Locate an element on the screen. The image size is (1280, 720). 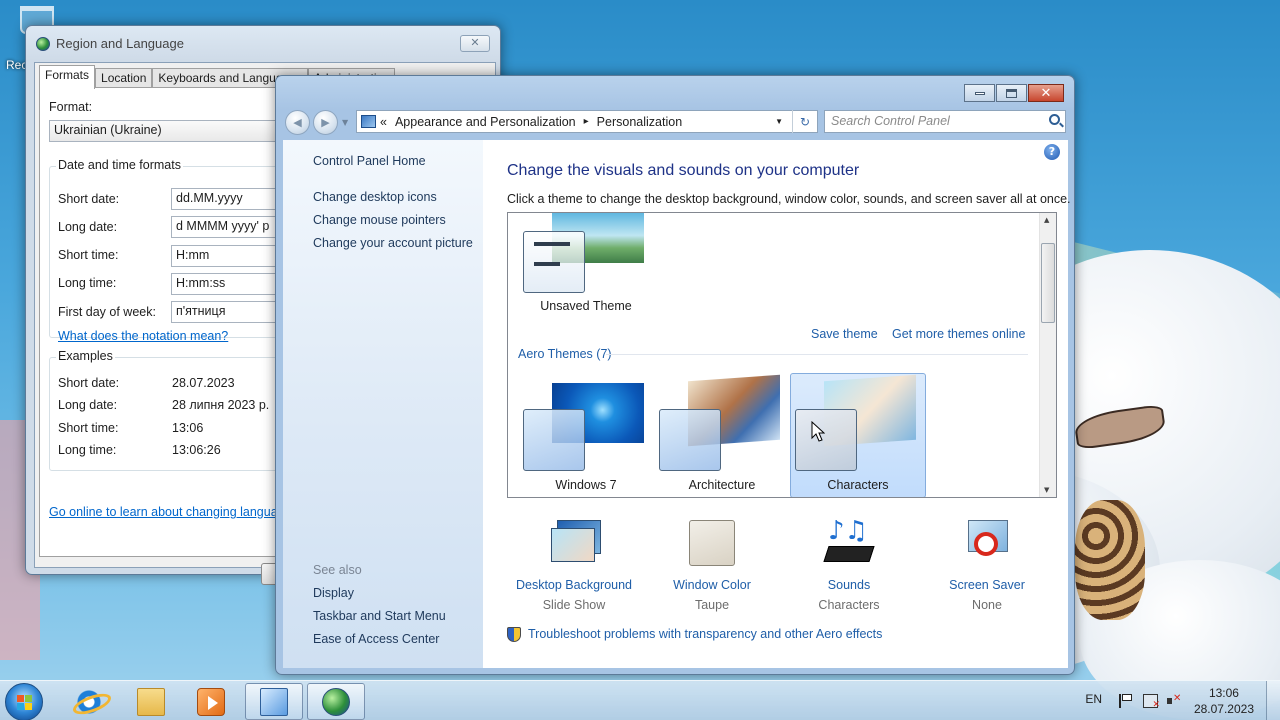
example-short-time-label: Short time: is located at coordinates (88, 428).